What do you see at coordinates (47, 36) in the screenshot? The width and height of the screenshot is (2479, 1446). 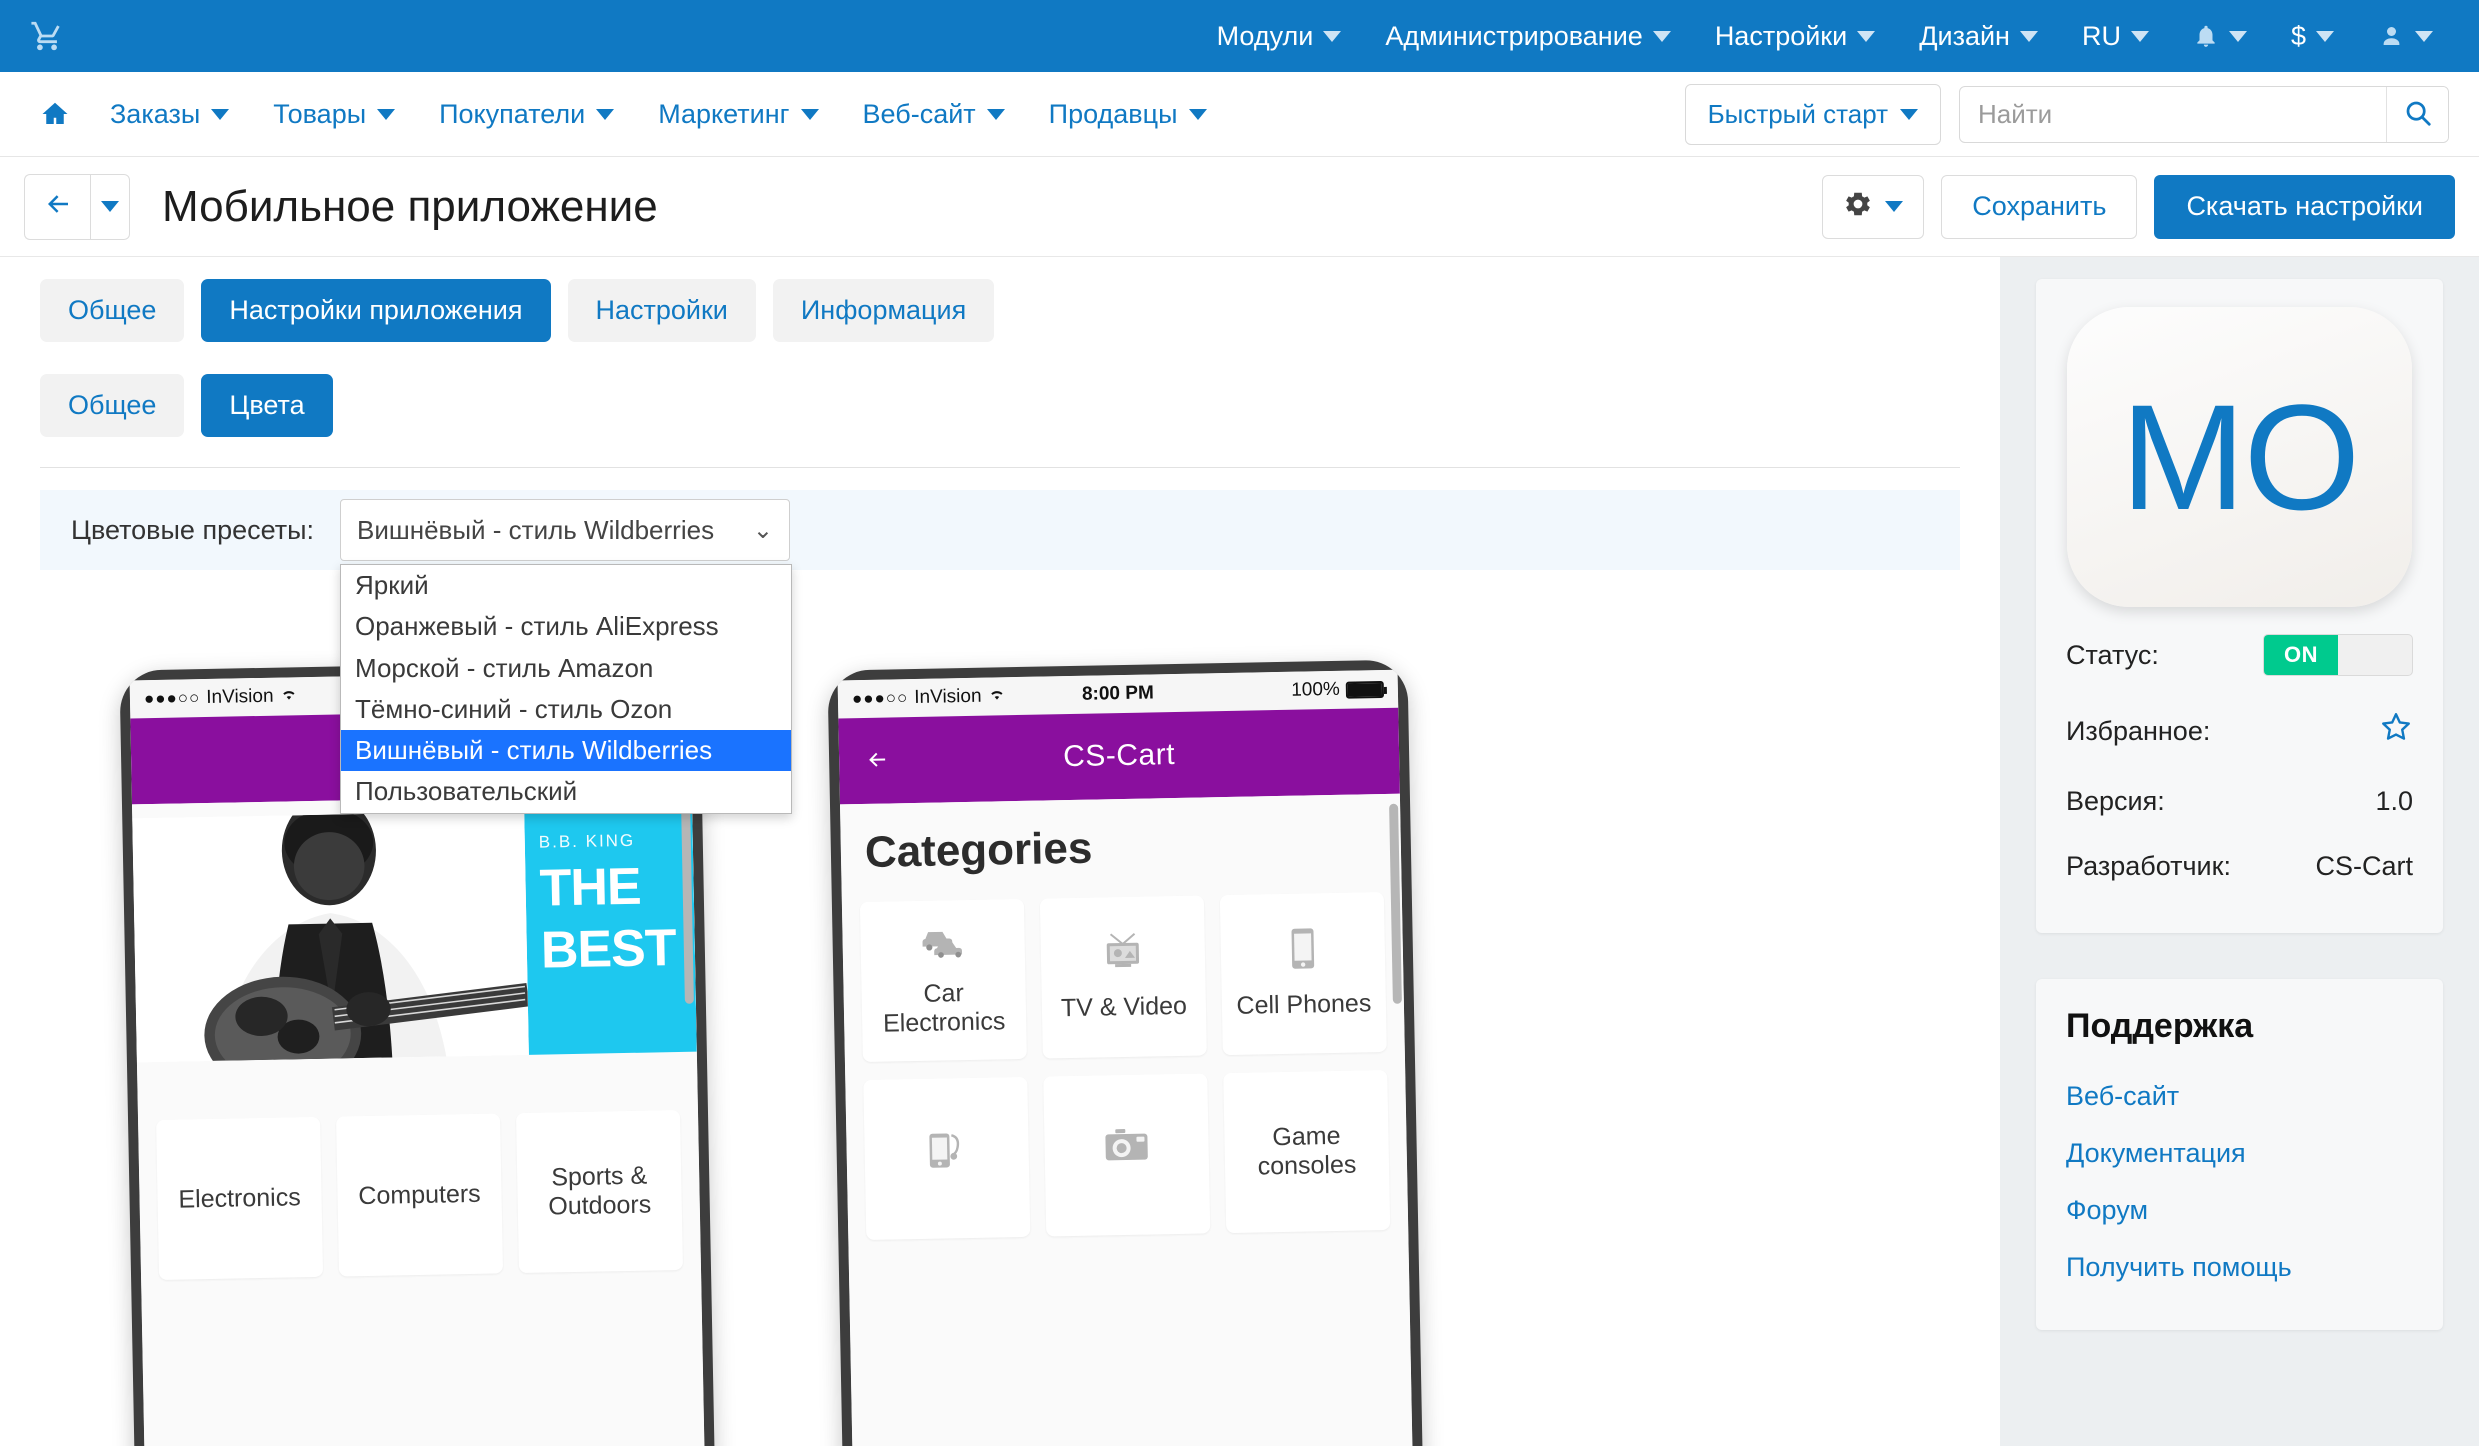 I see `cart-icon` at bounding box center [47, 36].